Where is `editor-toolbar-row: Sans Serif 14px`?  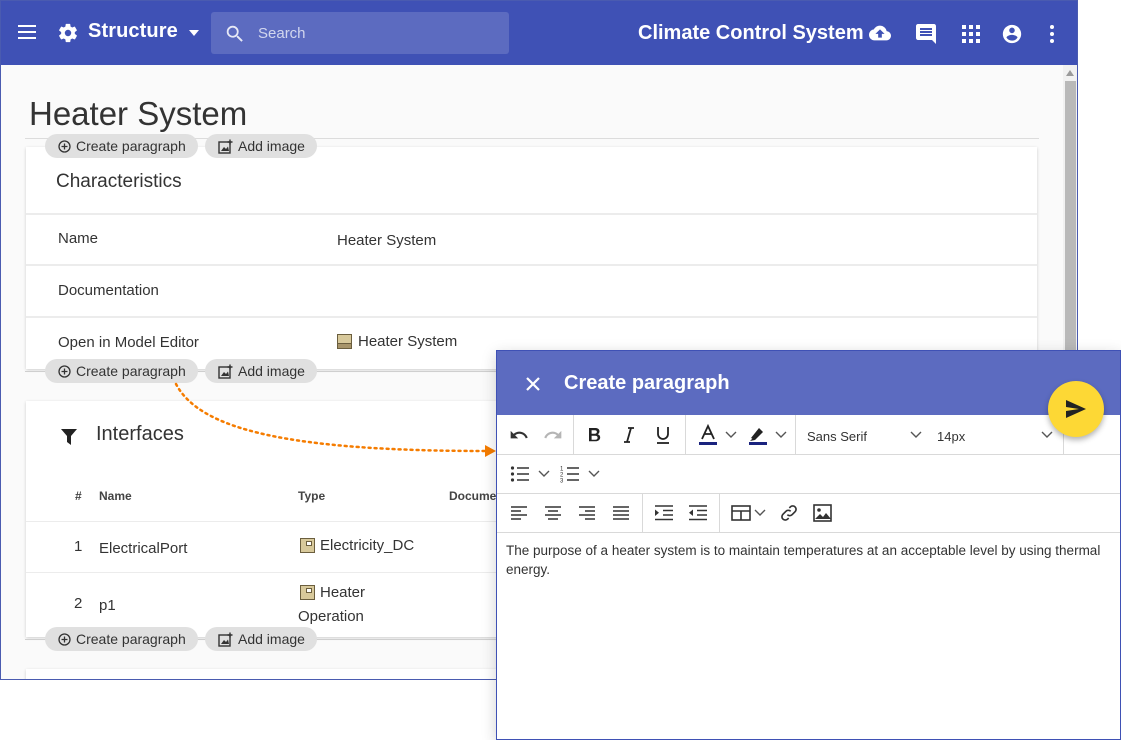 editor-toolbar-row: Sans Serif 14px is located at coordinates (808, 435).